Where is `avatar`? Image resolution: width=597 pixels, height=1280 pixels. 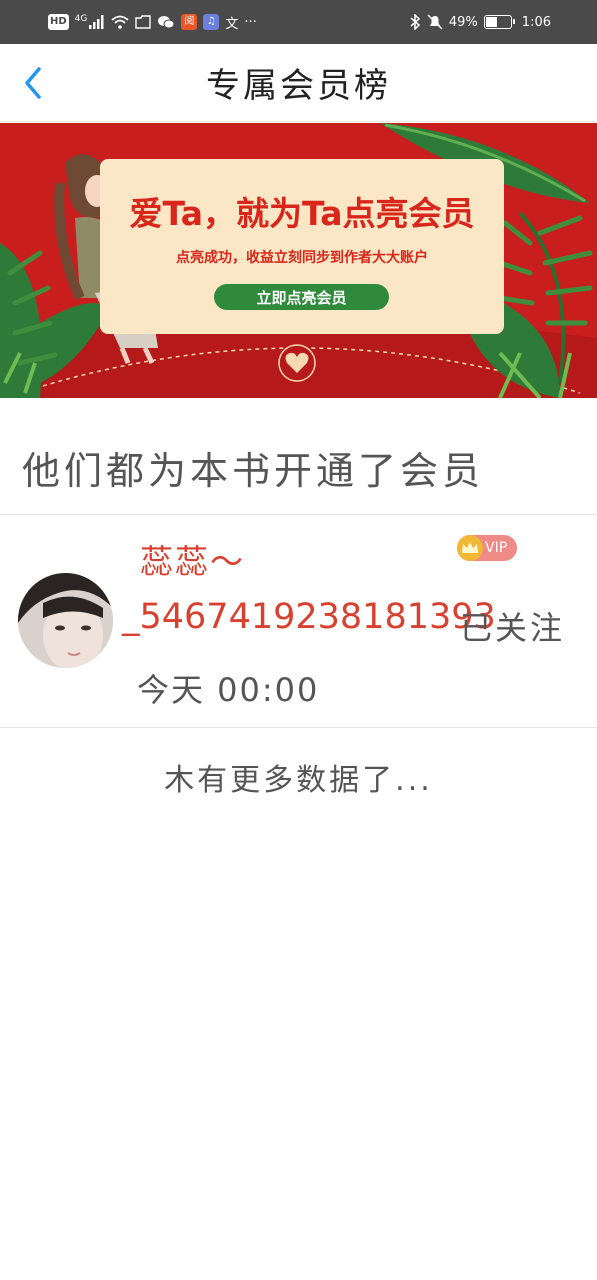
avatar is located at coordinates (65, 620).